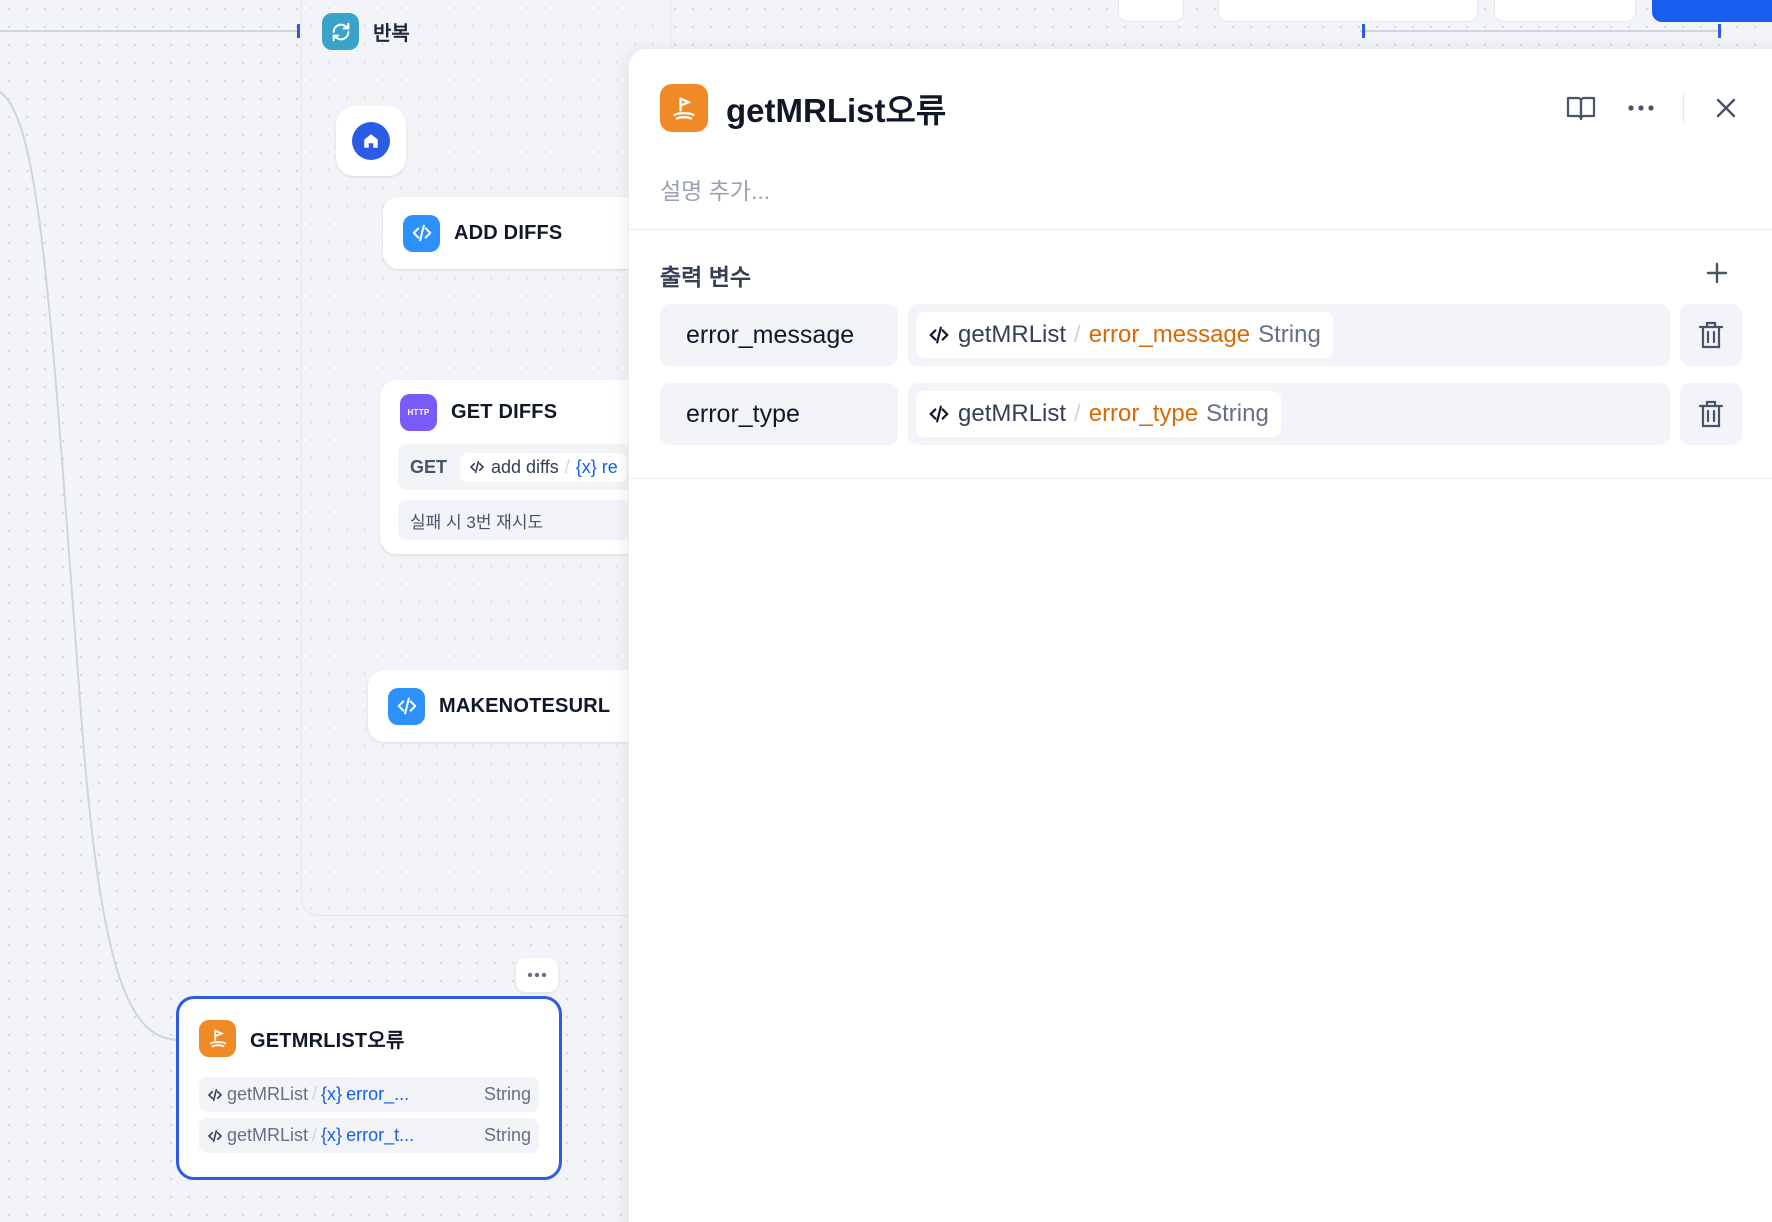 The image size is (1772, 1222). I want to click on loop-start-node, so click(371, 141).